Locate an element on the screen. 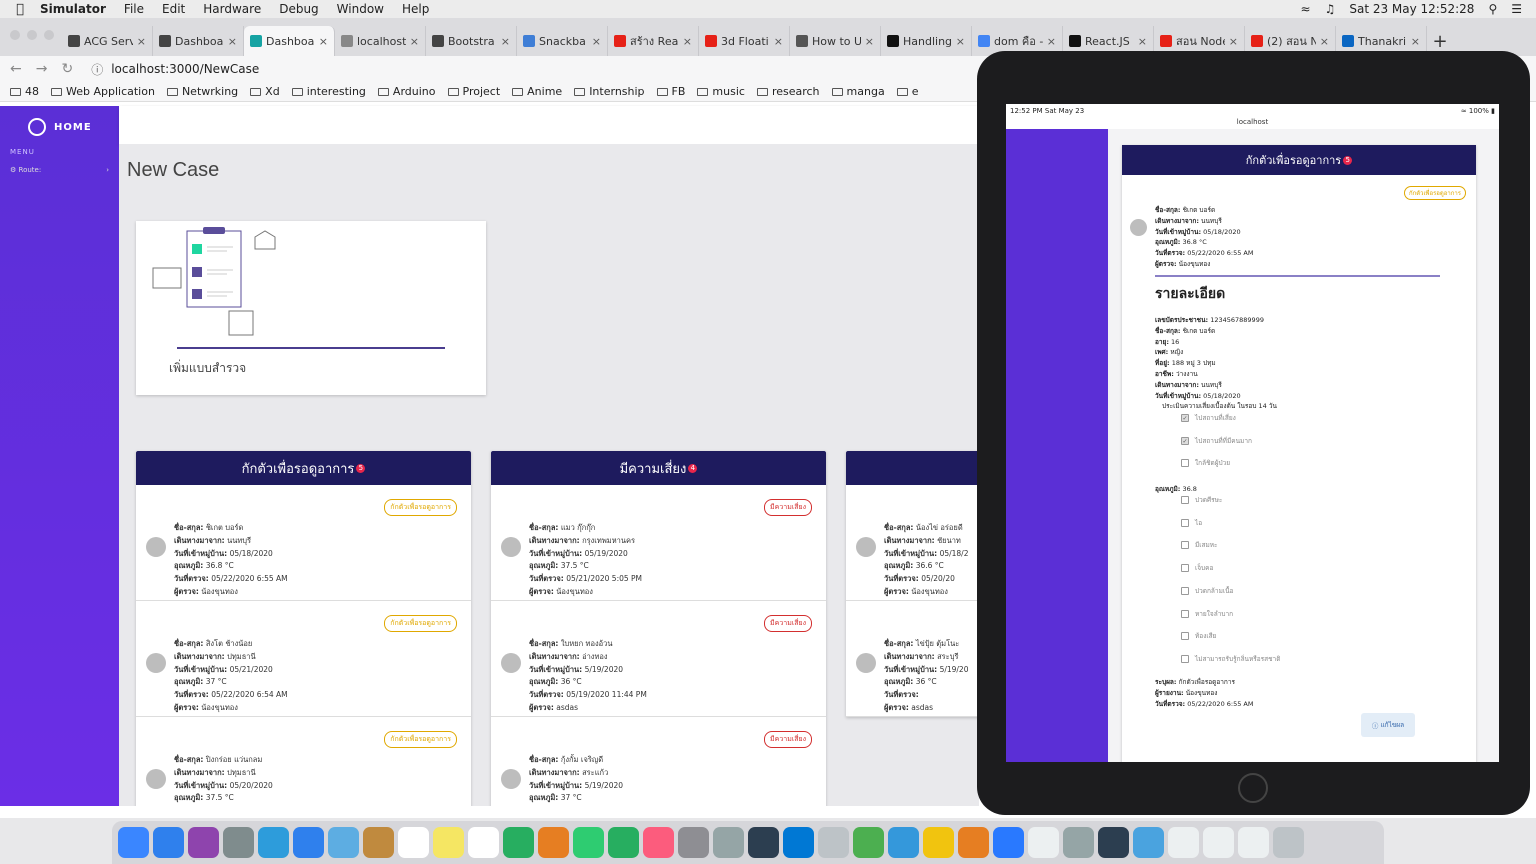 The height and width of the screenshot is (864, 1536). risk-checkbox: ✓ ไปสถานที่ที่มีคนมาก is located at coordinates (1216, 441).